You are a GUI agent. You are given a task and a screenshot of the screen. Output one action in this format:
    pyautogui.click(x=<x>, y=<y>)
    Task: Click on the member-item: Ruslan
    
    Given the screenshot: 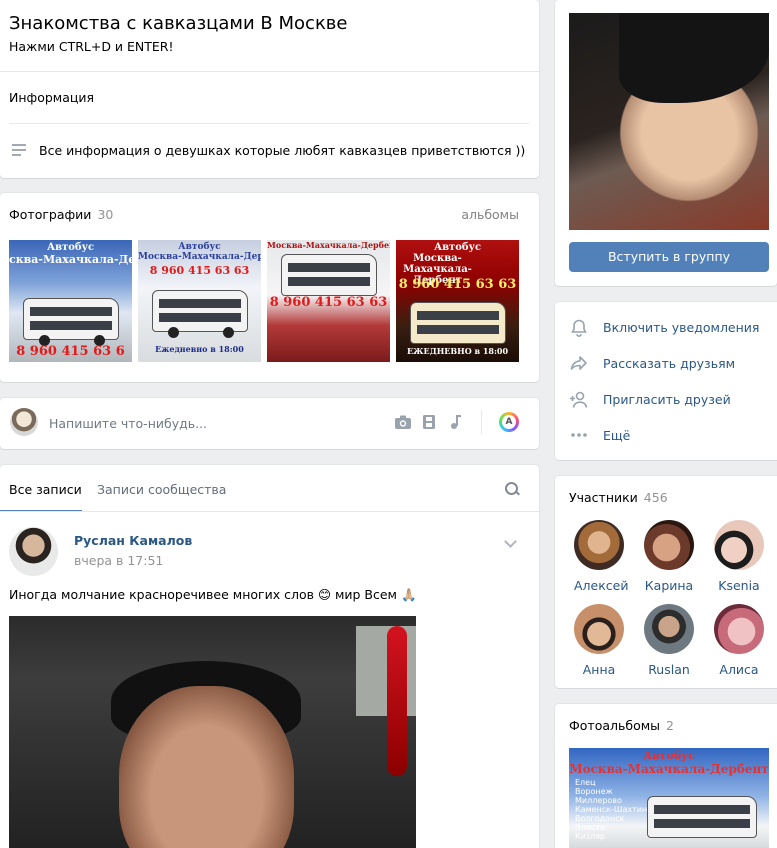 What is the action you would take?
    pyautogui.click(x=669, y=640)
    